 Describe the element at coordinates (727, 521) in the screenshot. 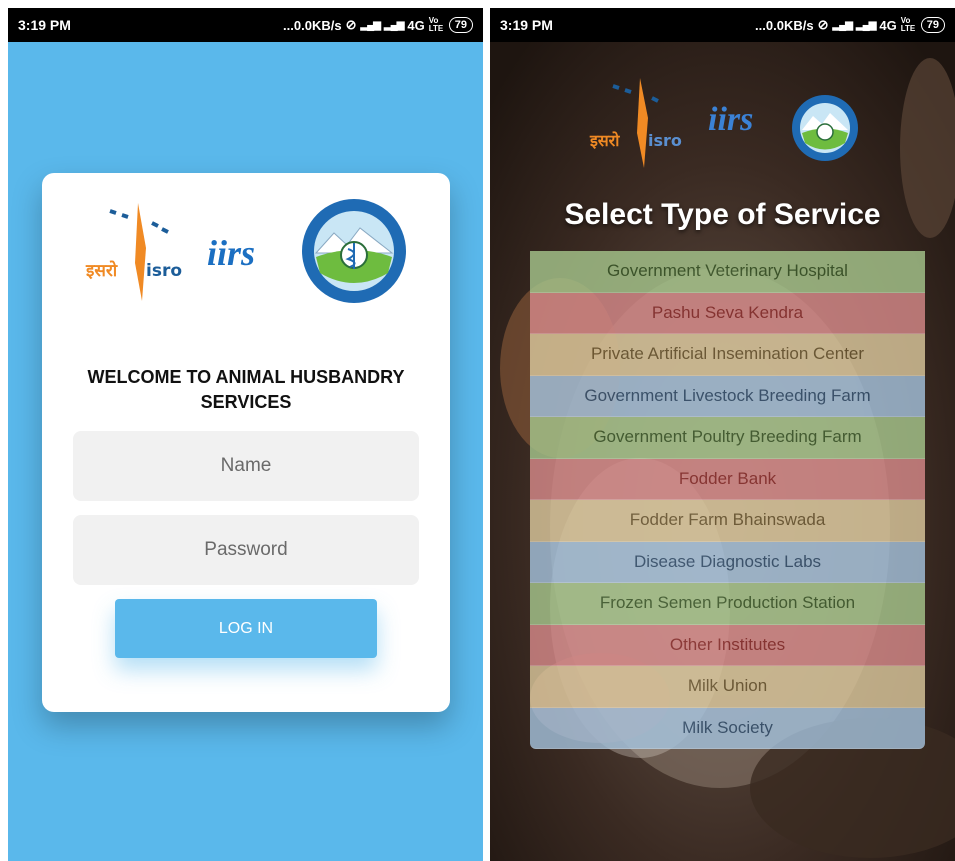

I see `service-option: Fodder Farm Bhainswada` at that location.